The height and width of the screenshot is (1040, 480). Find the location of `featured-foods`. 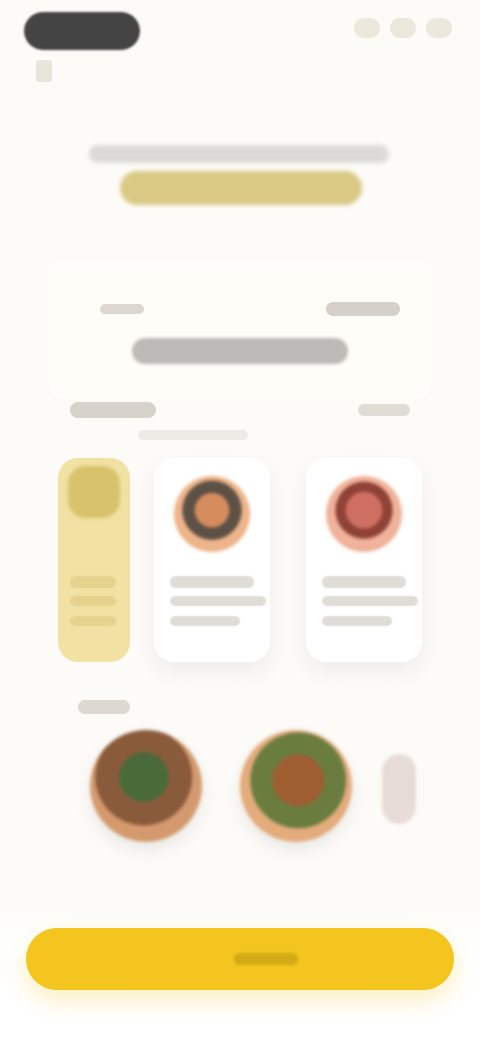

featured-foods is located at coordinates (253, 786).